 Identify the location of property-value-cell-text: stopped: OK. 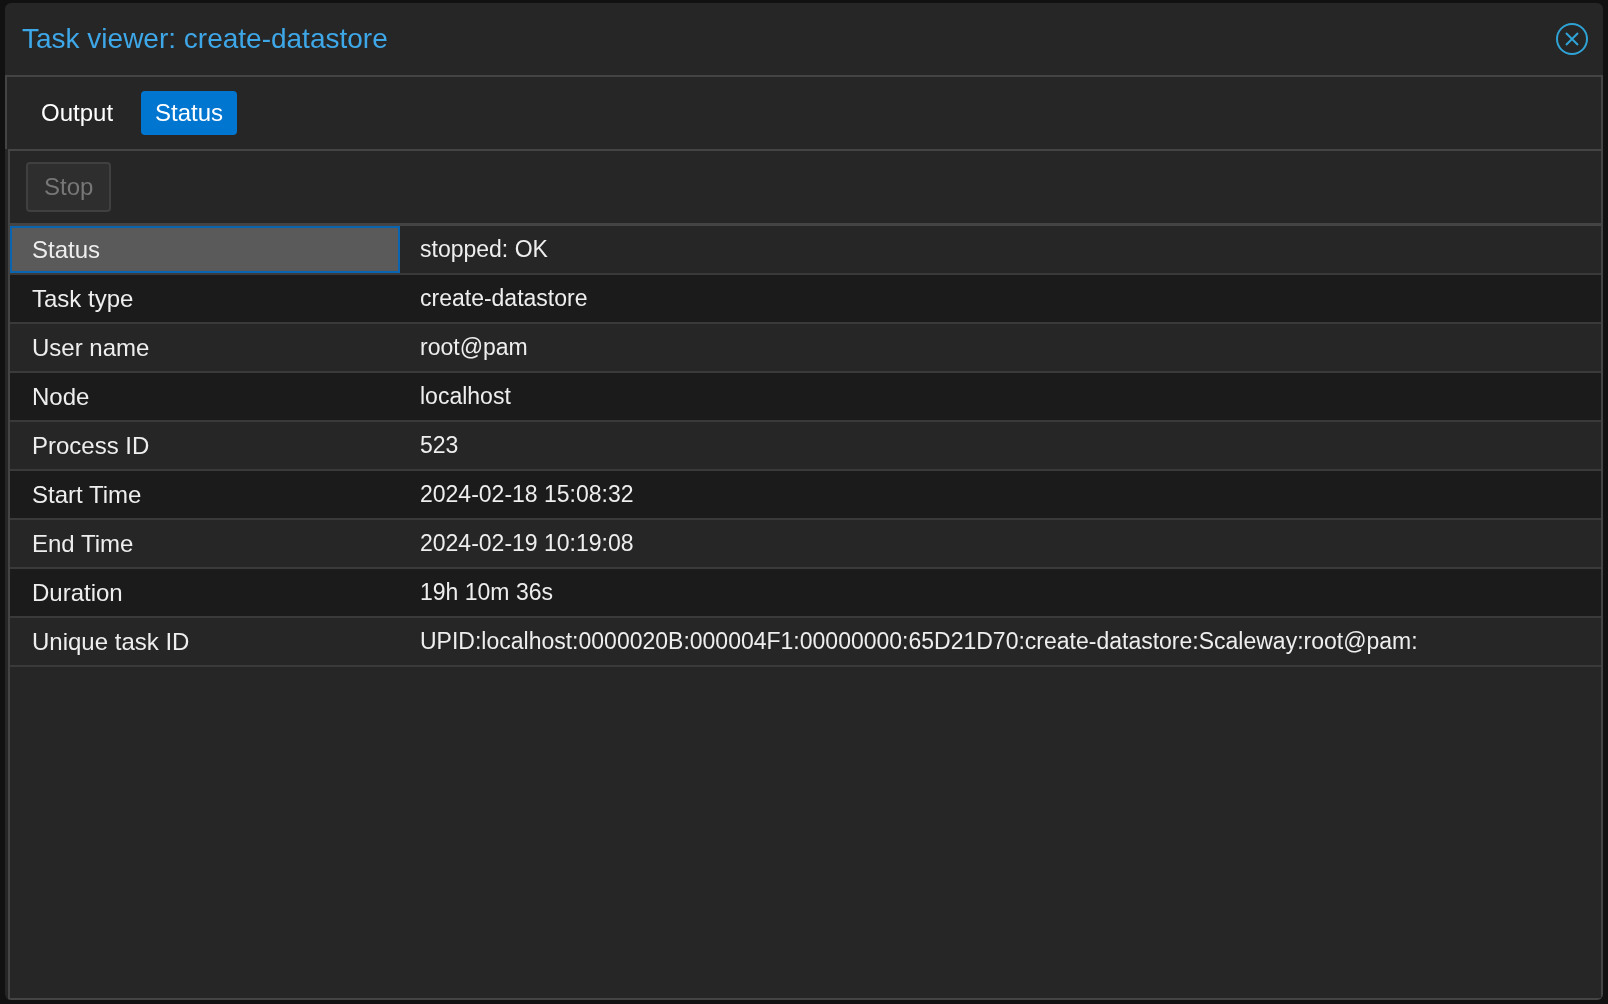
(483, 249).